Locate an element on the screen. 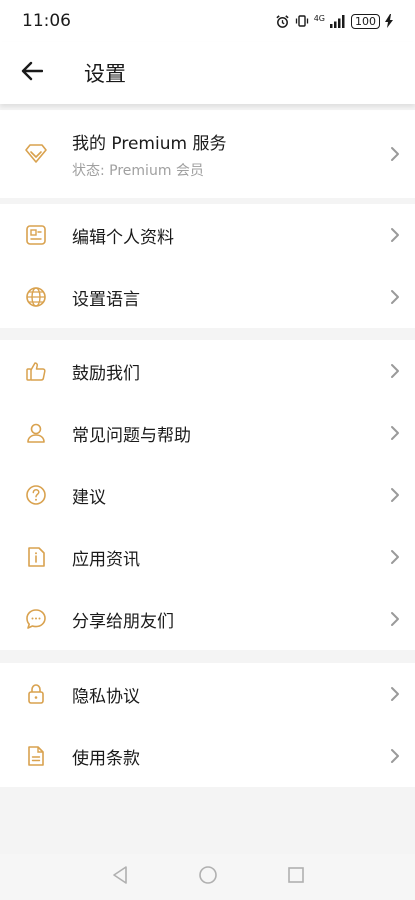 The image size is (415, 900). circle-home-icon is located at coordinates (208, 877).